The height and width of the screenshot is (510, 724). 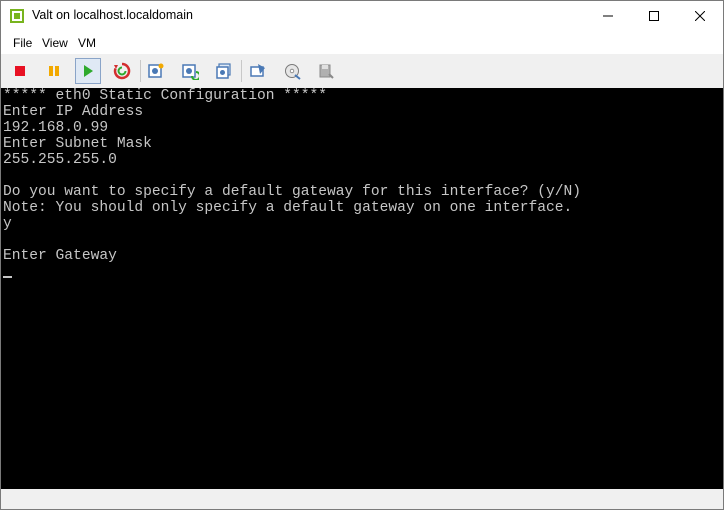 I want to click on manage-snapshots-icon, so click(x=223, y=71).